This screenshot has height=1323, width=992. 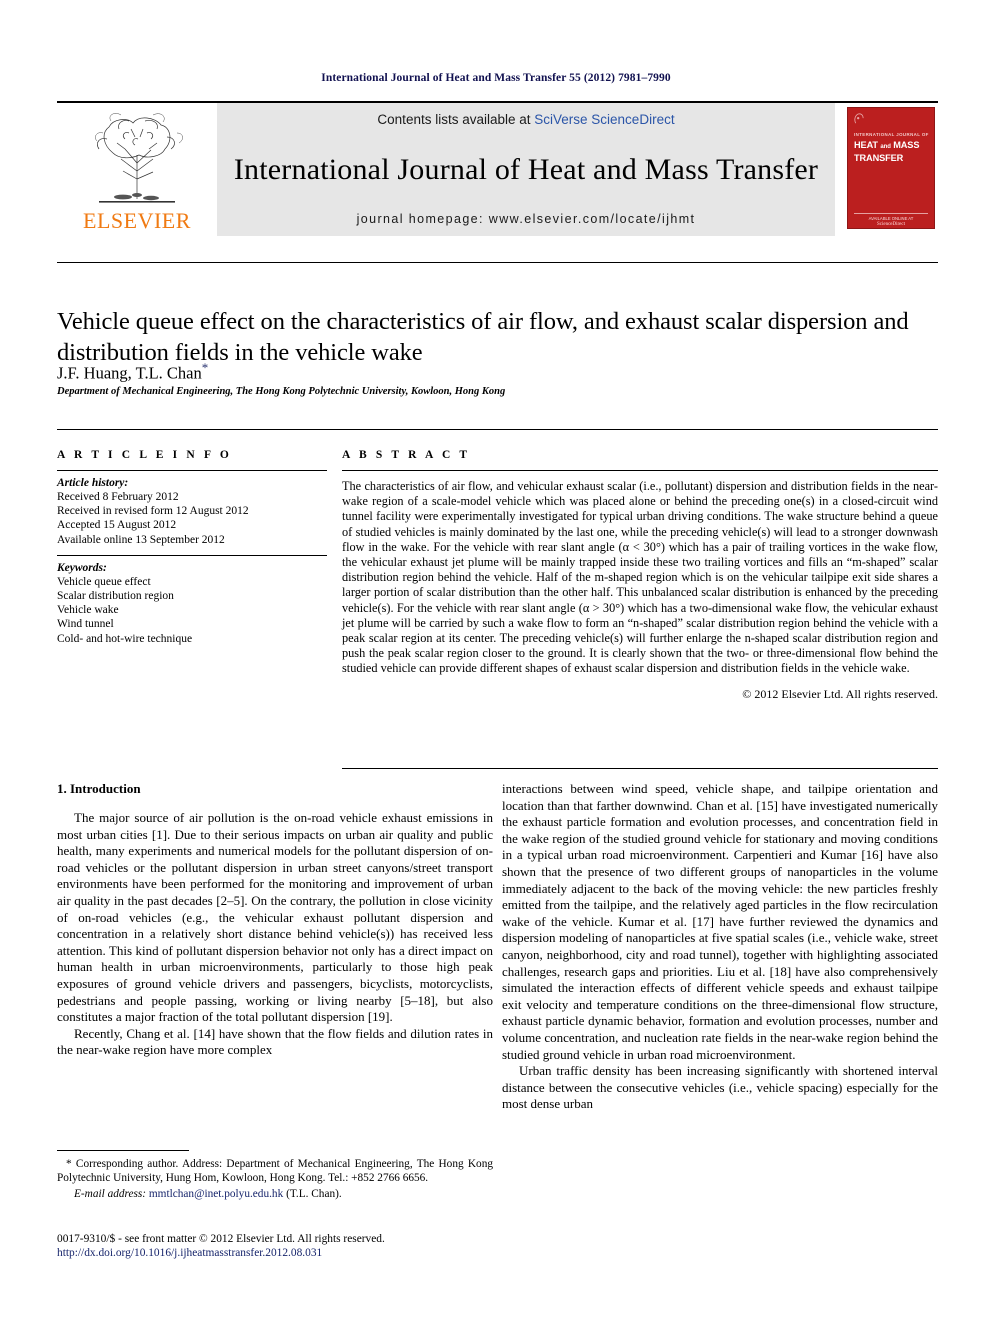 I want to click on cover-eyebrow: INTERNATIONAL JOURNAL OF, so click(x=891, y=134).